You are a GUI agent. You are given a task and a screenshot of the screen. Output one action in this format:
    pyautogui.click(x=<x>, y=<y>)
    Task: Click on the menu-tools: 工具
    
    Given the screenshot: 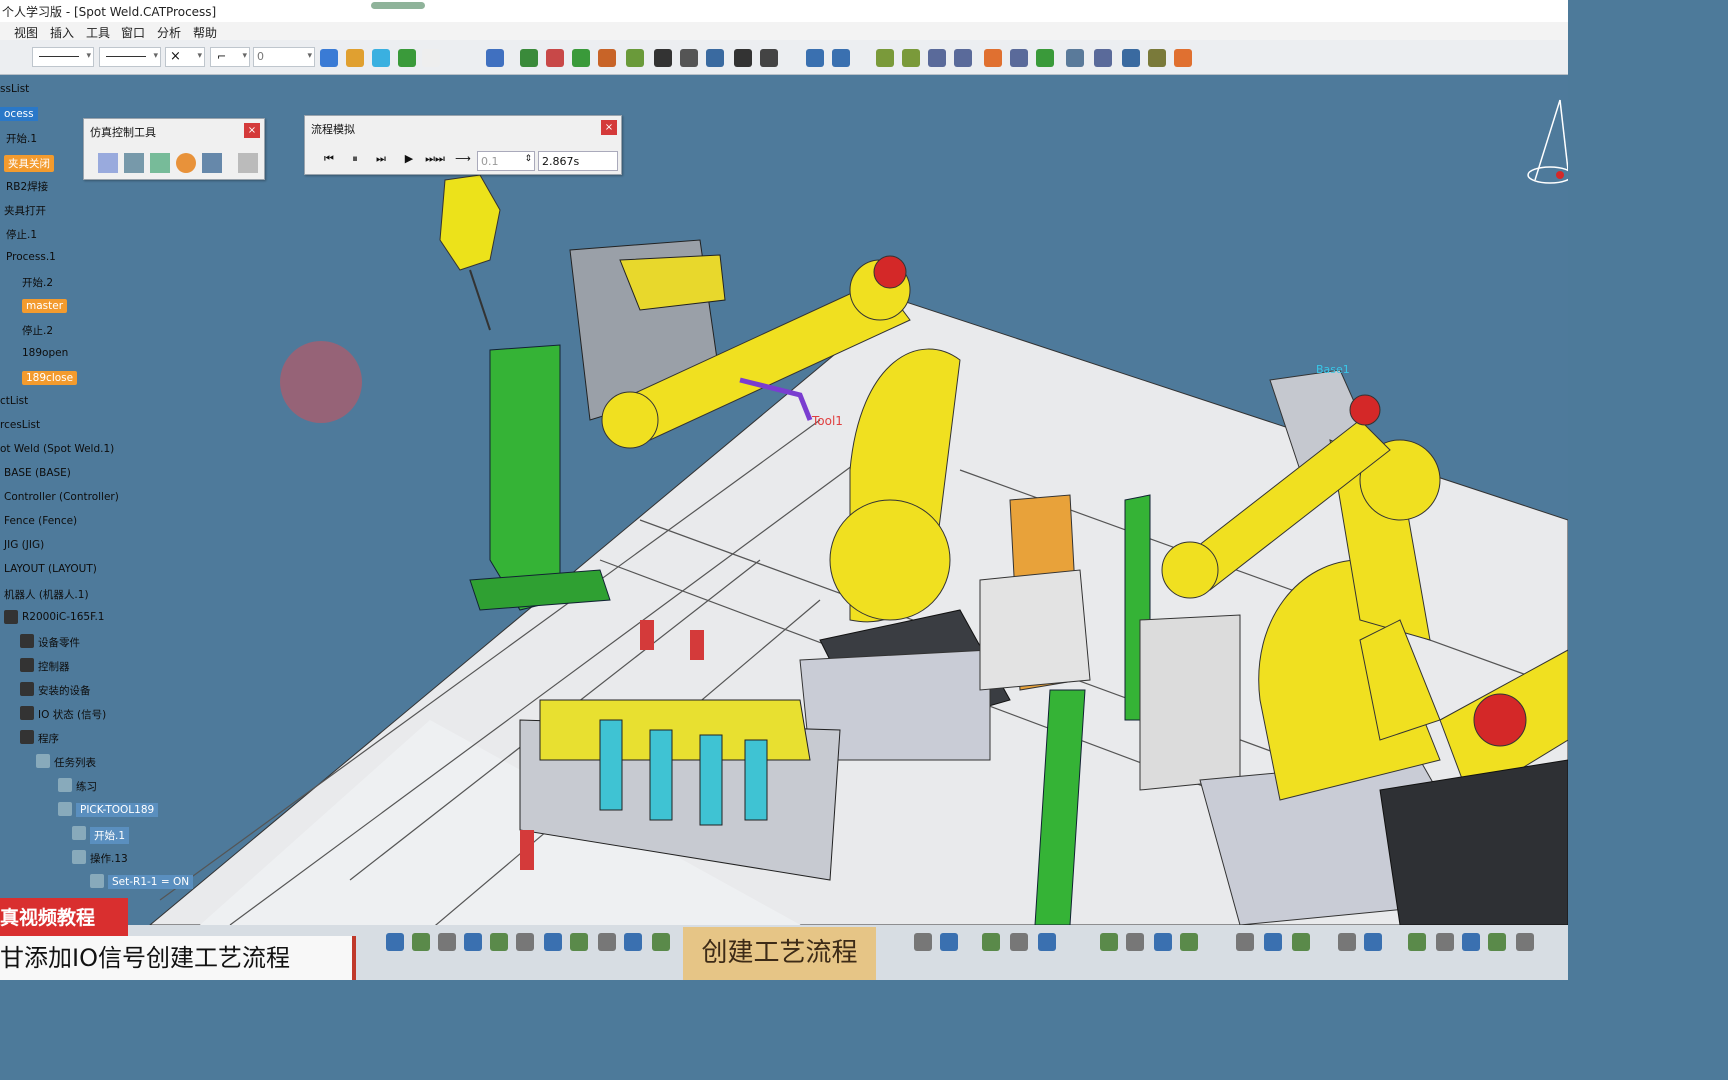 What is the action you would take?
    pyautogui.click(x=98, y=32)
    